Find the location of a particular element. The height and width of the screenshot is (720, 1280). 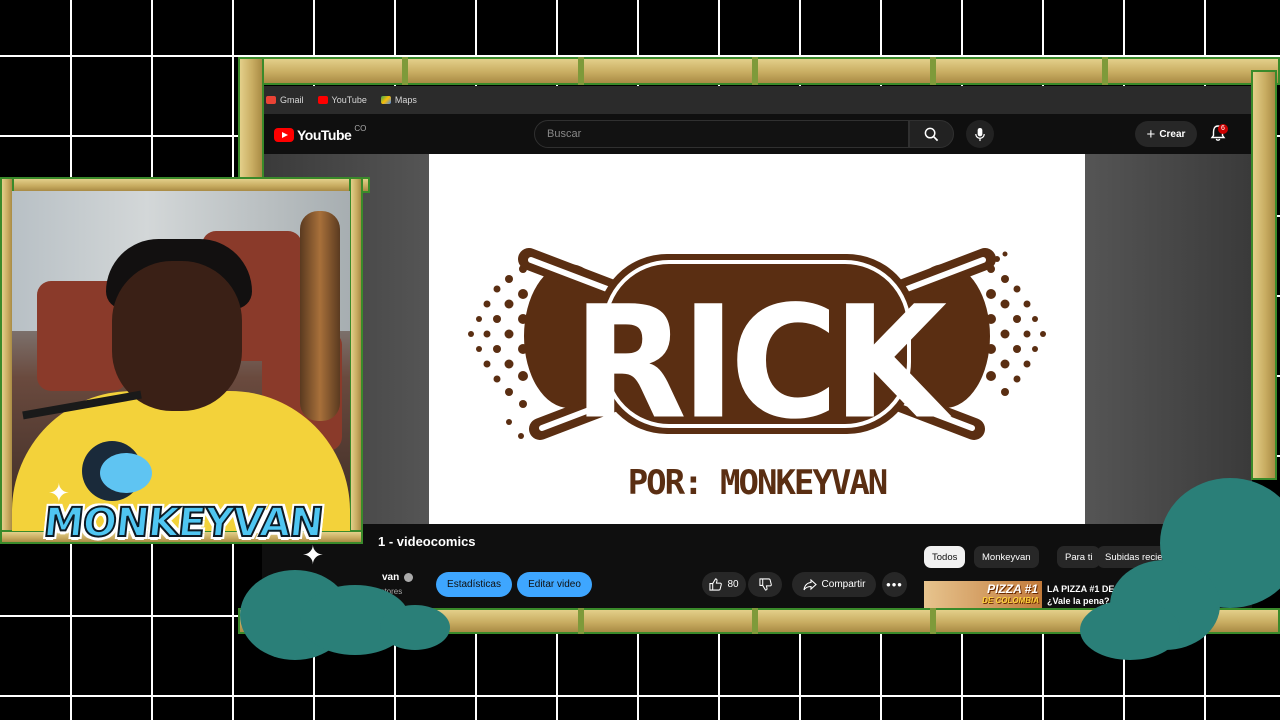

search-button is located at coordinates (931, 134).